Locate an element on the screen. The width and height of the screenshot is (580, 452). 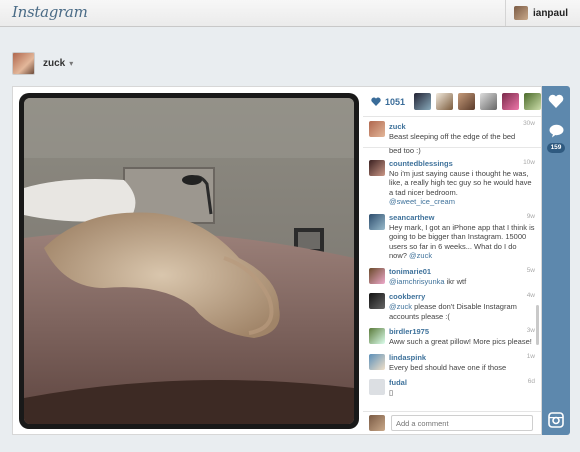
instagram-button is located at coordinates (556, 420).